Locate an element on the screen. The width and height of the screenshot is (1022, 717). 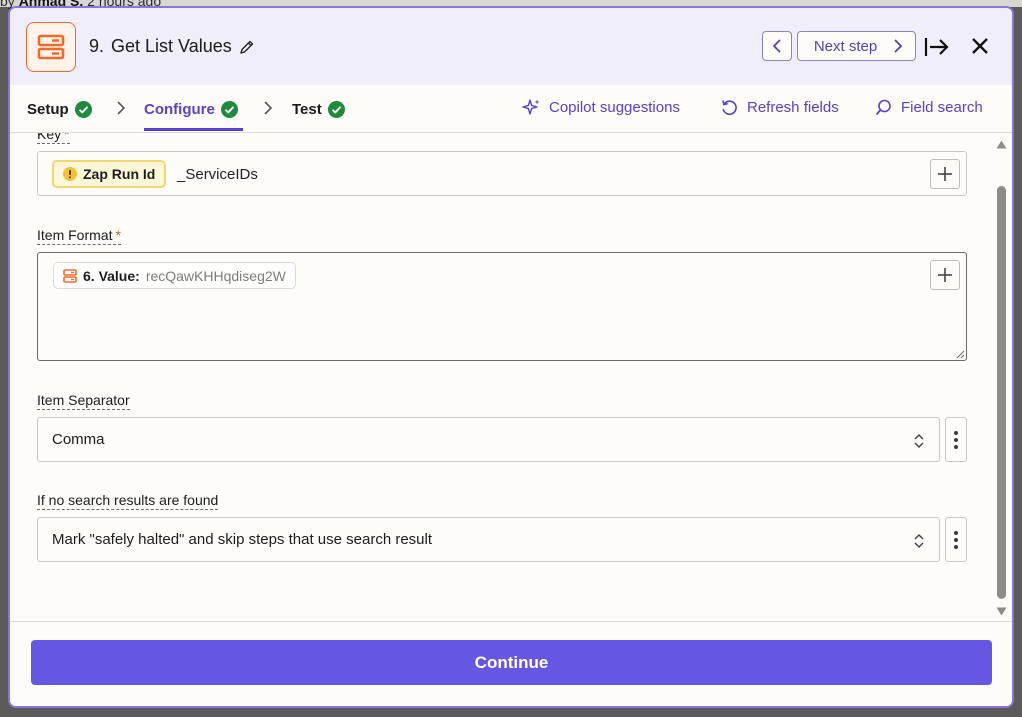
previous-step-button is located at coordinates (777, 46).